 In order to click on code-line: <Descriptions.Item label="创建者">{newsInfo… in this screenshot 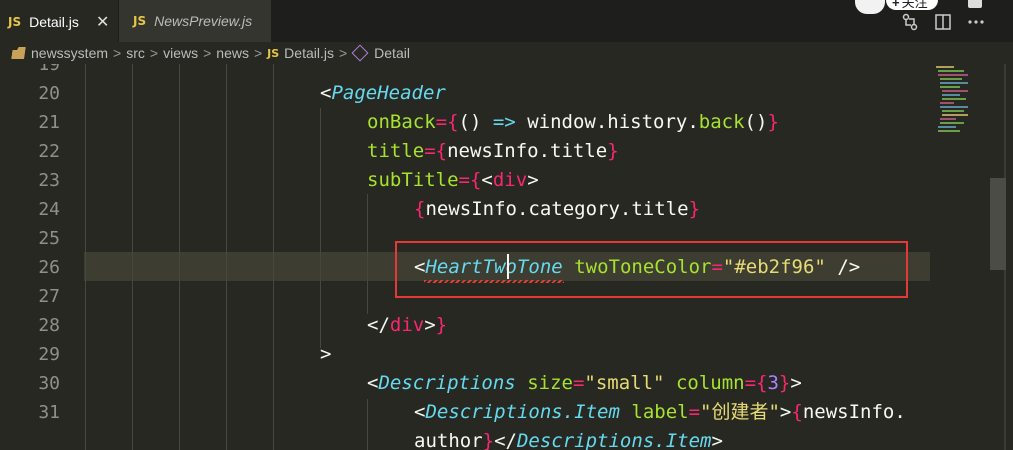, I will do `click(660, 412)`.